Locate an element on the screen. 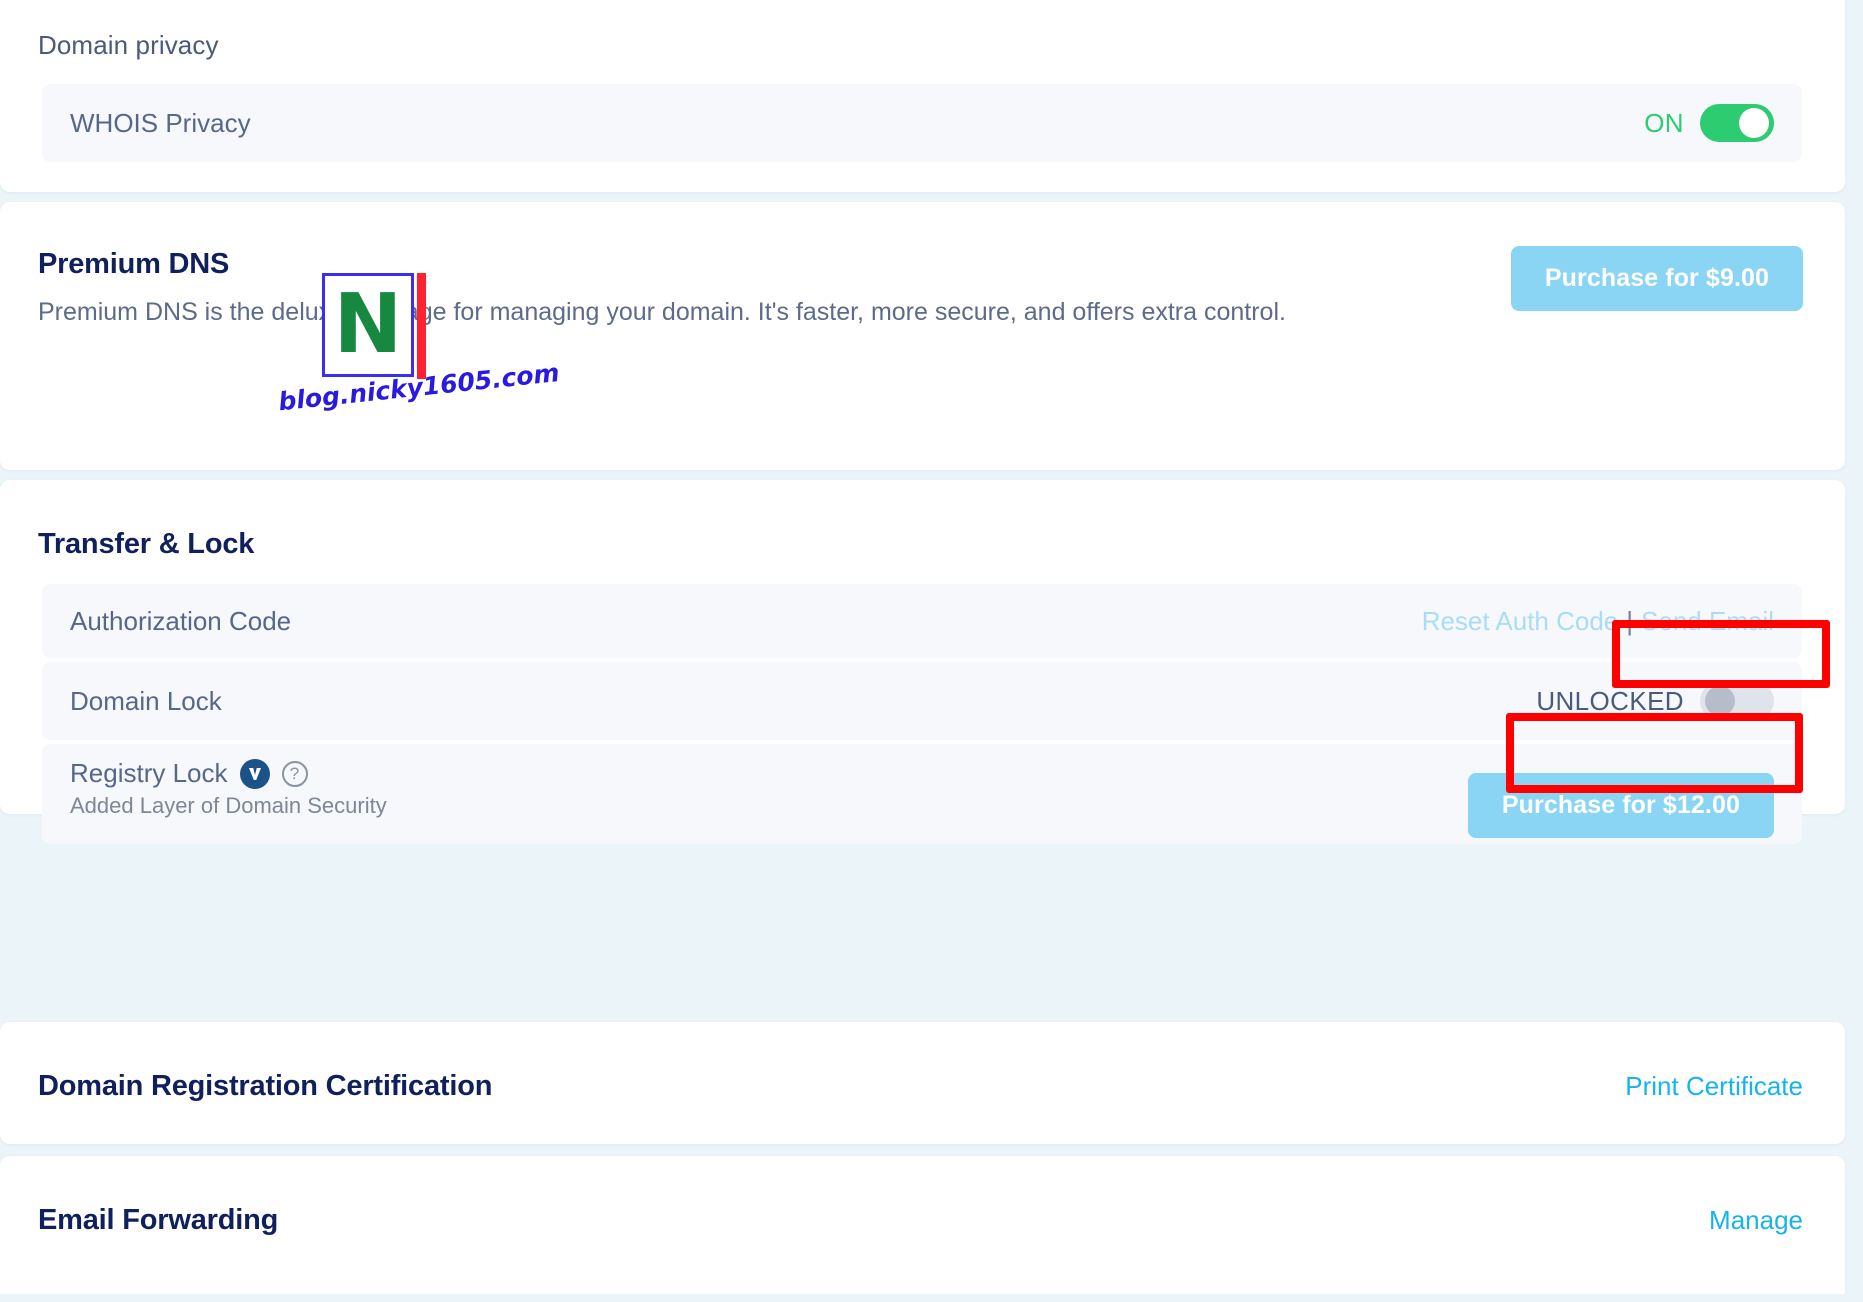  send-email-link: Send Email is located at coordinates (1707, 621).